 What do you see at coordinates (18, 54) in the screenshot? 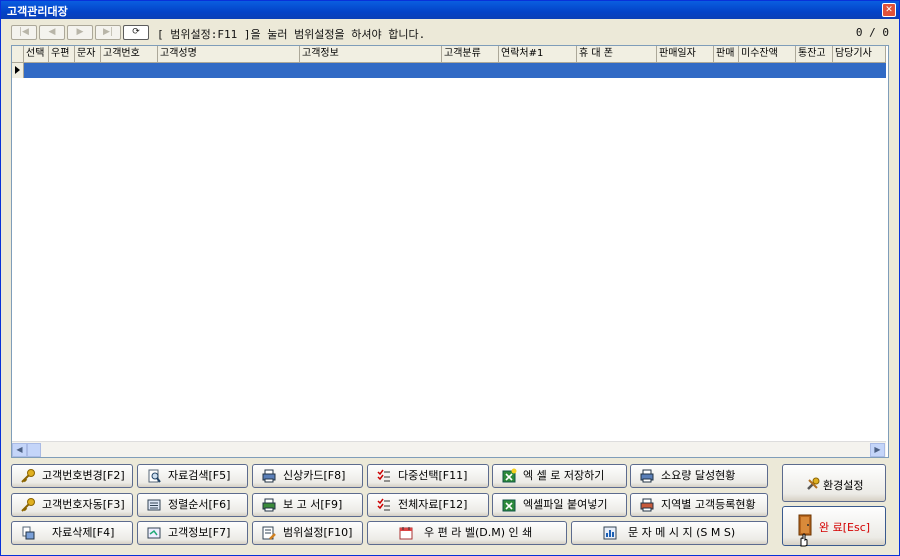
I see `row-indicator-header` at bounding box center [18, 54].